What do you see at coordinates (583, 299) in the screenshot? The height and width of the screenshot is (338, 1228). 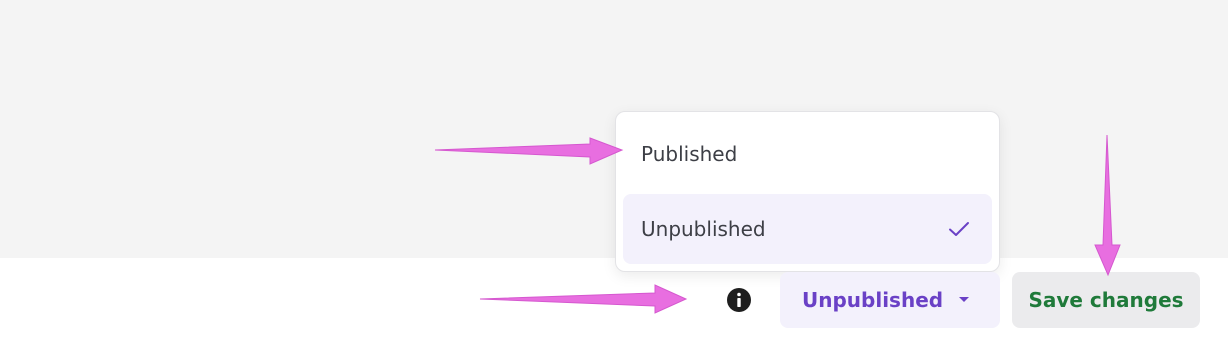 I see `annotation-arrow-info` at bounding box center [583, 299].